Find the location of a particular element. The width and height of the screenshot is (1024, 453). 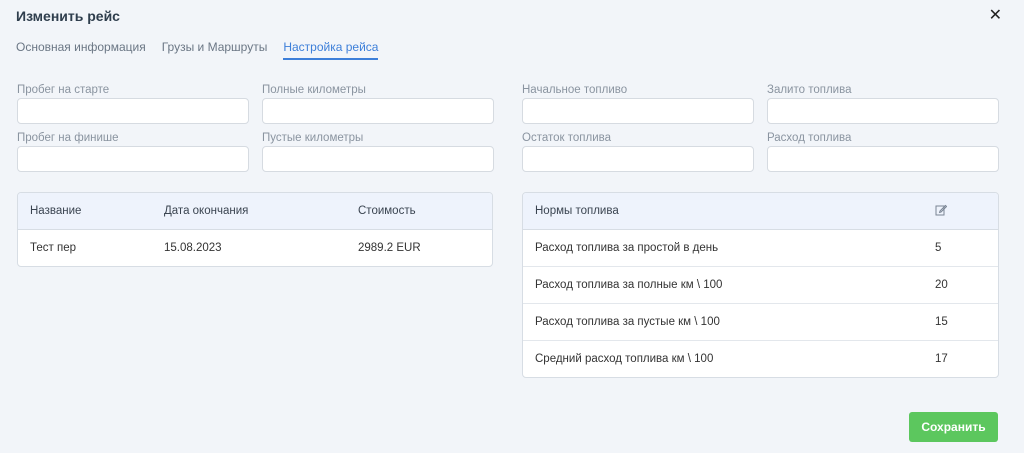

save-button: Сохранить is located at coordinates (953, 427).